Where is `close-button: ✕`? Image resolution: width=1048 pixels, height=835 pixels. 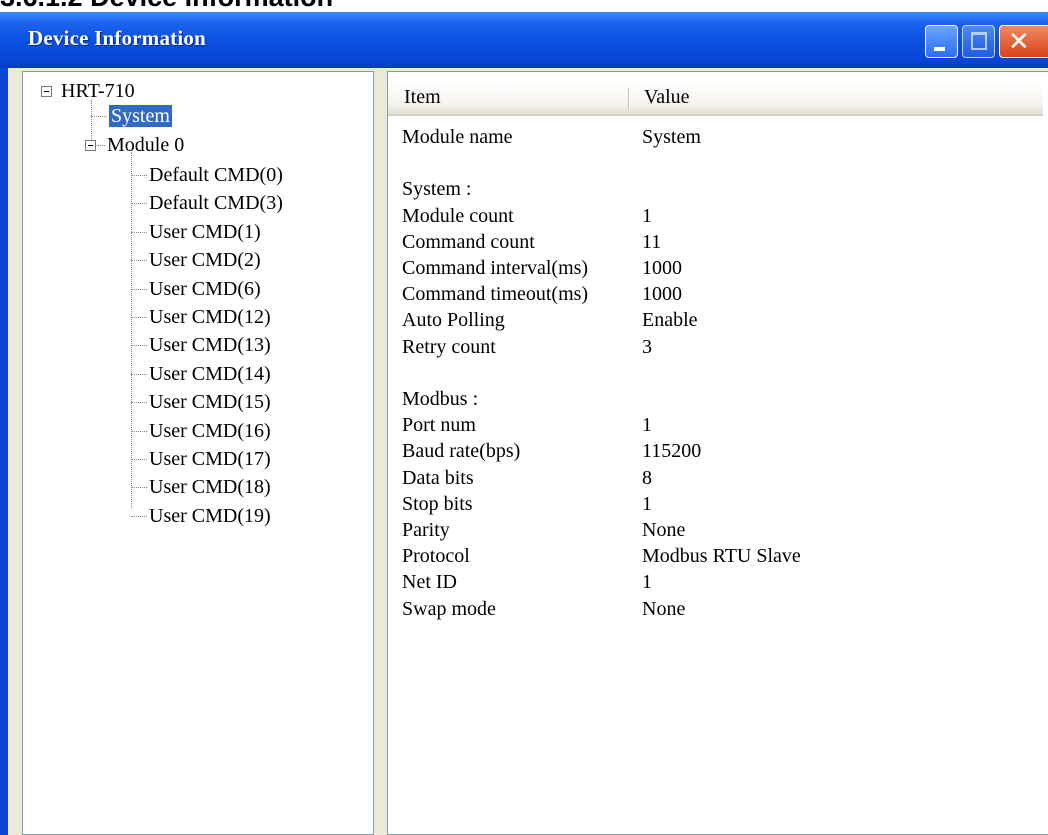
close-button: ✕ is located at coordinates (1023, 41).